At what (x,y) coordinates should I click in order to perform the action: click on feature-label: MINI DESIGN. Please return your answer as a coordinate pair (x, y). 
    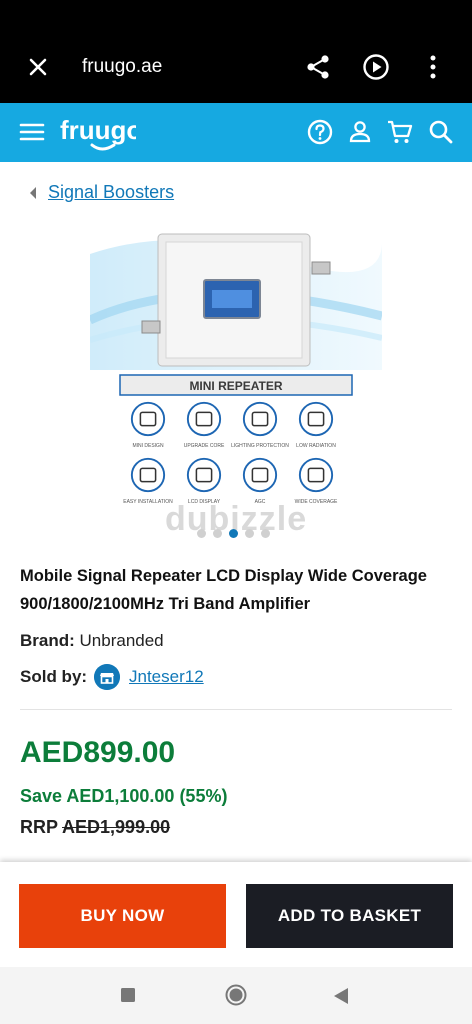
    Looking at the image, I should click on (148, 446).